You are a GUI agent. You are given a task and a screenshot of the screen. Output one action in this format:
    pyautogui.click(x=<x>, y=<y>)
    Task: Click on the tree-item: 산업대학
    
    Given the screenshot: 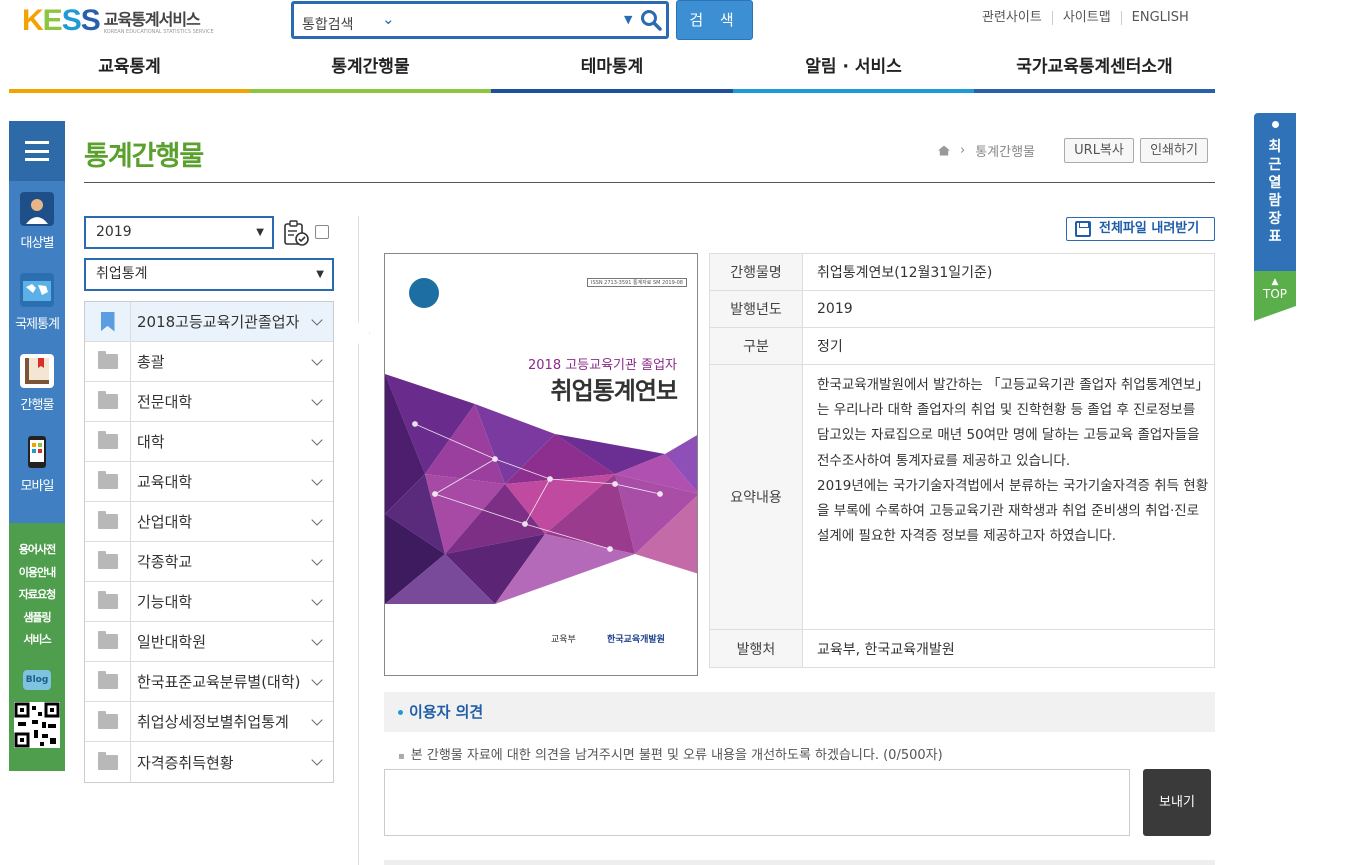 What is the action you would take?
    pyautogui.click(x=209, y=521)
    